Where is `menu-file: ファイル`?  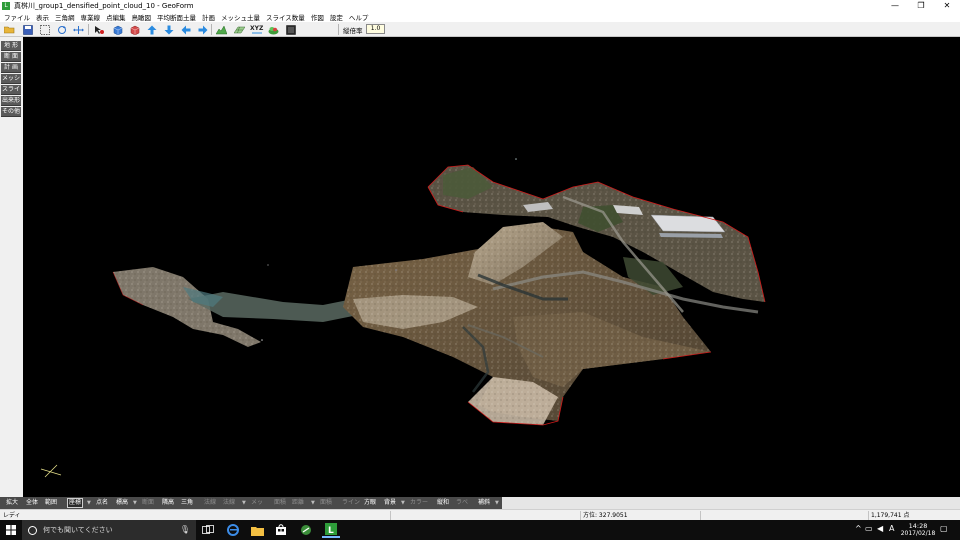 menu-file: ファイル is located at coordinates (18, 17).